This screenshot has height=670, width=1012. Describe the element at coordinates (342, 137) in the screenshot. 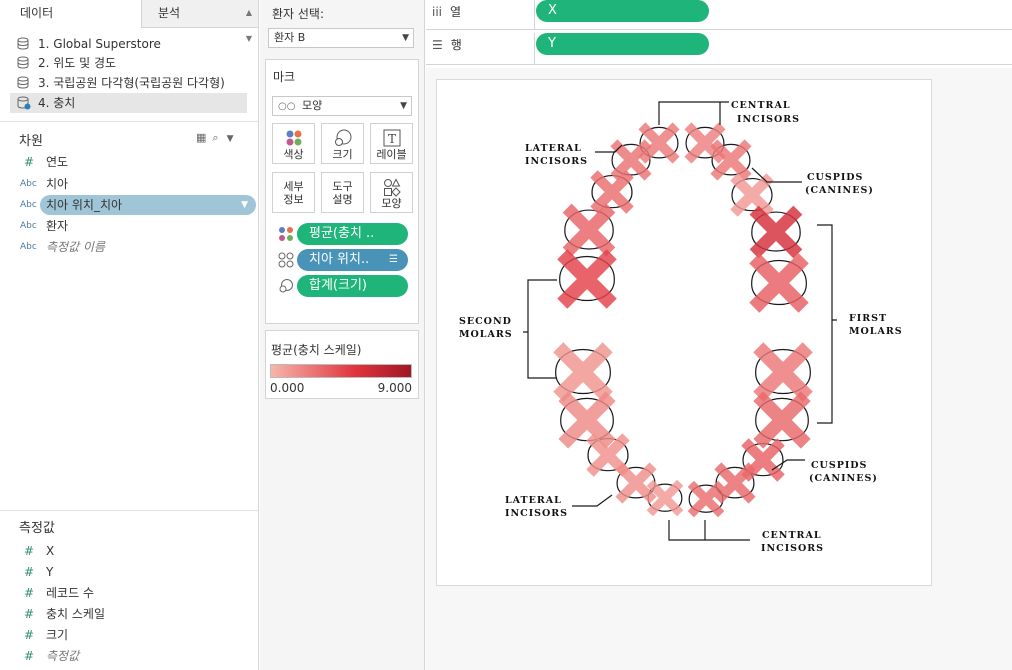

I see `size-icon` at that location.